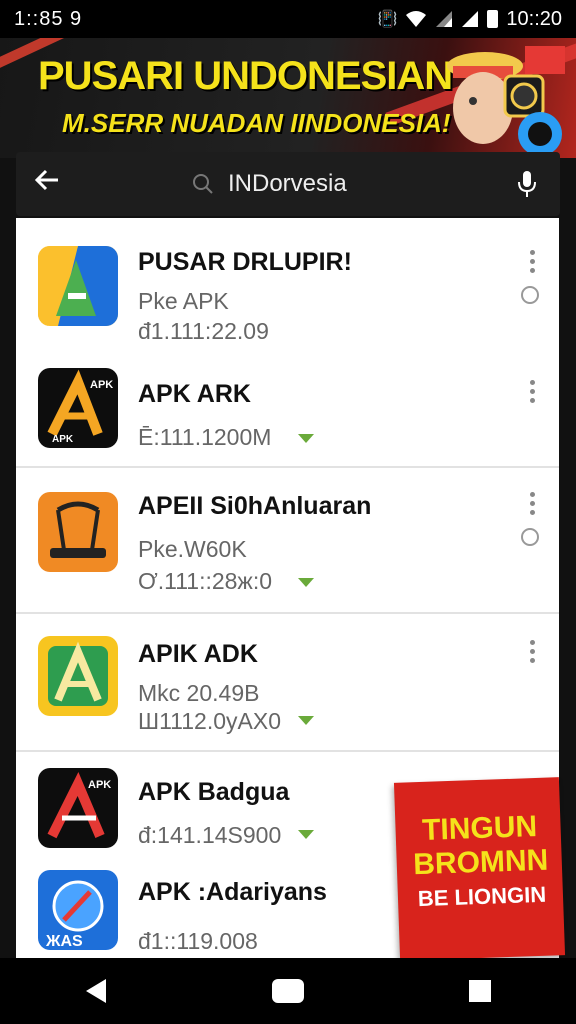  I want to click on promo-line-1: TINGUN, so click(479, 828).